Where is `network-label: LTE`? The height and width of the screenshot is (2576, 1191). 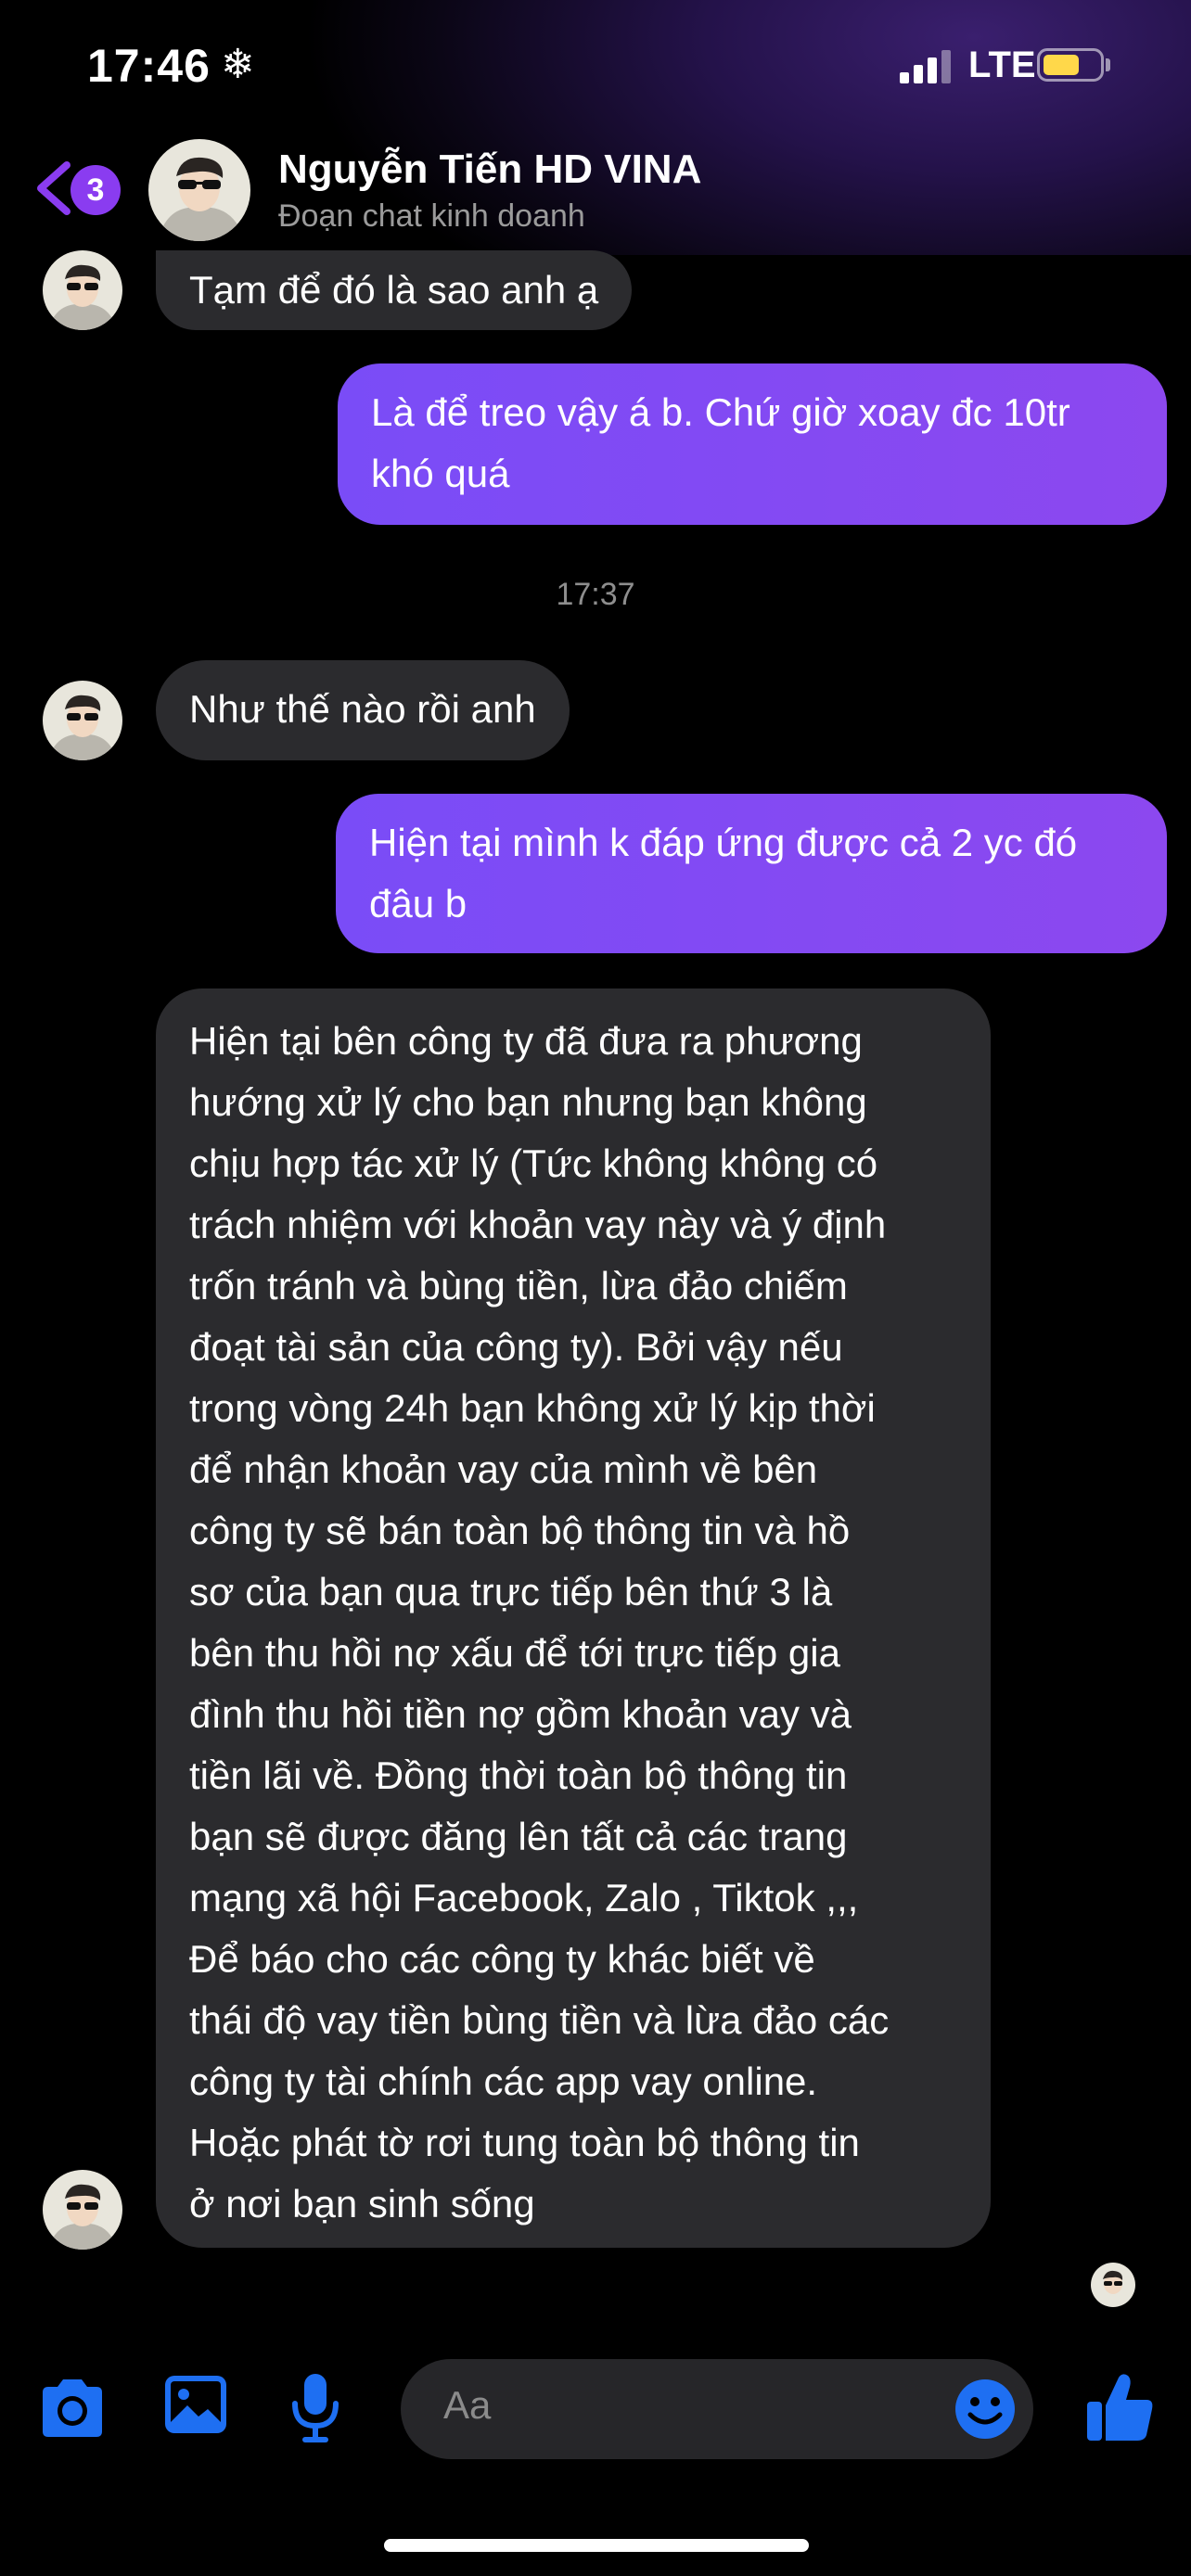
network-label: LTE is located at coordinates (1002, 65).